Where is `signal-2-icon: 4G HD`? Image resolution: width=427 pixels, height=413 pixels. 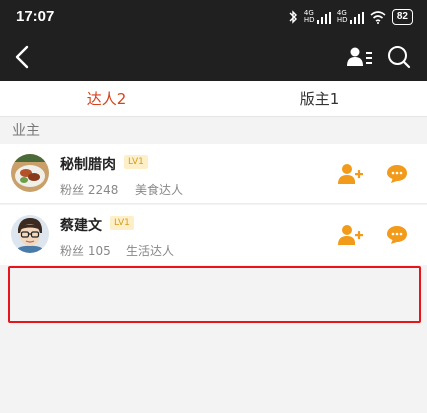
signal-2-icon: 4G HD is located at coordinates (350, 17).